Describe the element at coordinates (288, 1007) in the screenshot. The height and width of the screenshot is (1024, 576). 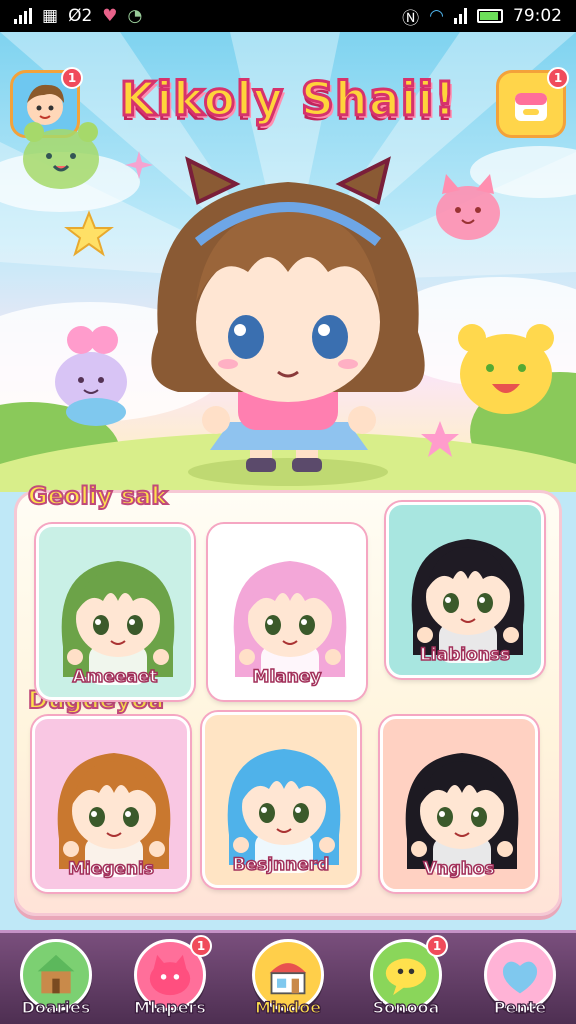
I see `nav-label: Mindoe` at that location.